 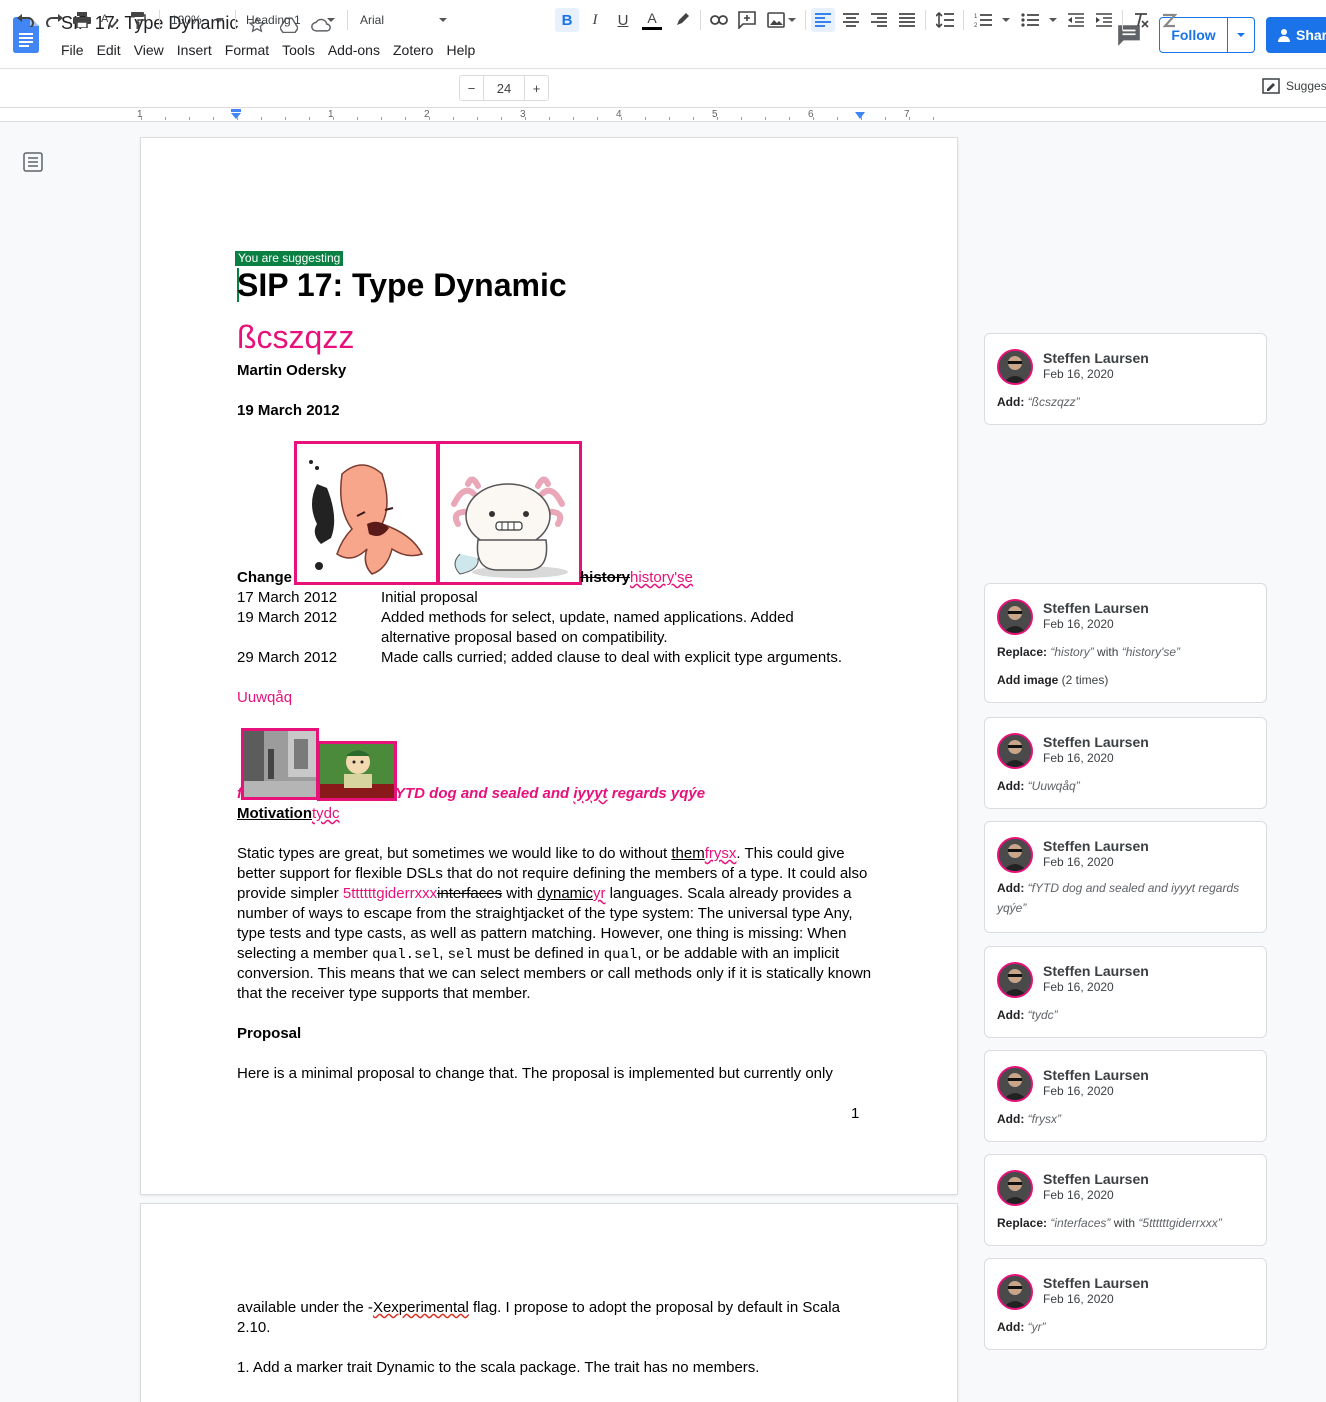 I want to click on undo-icon, so click(x=26, y=20).